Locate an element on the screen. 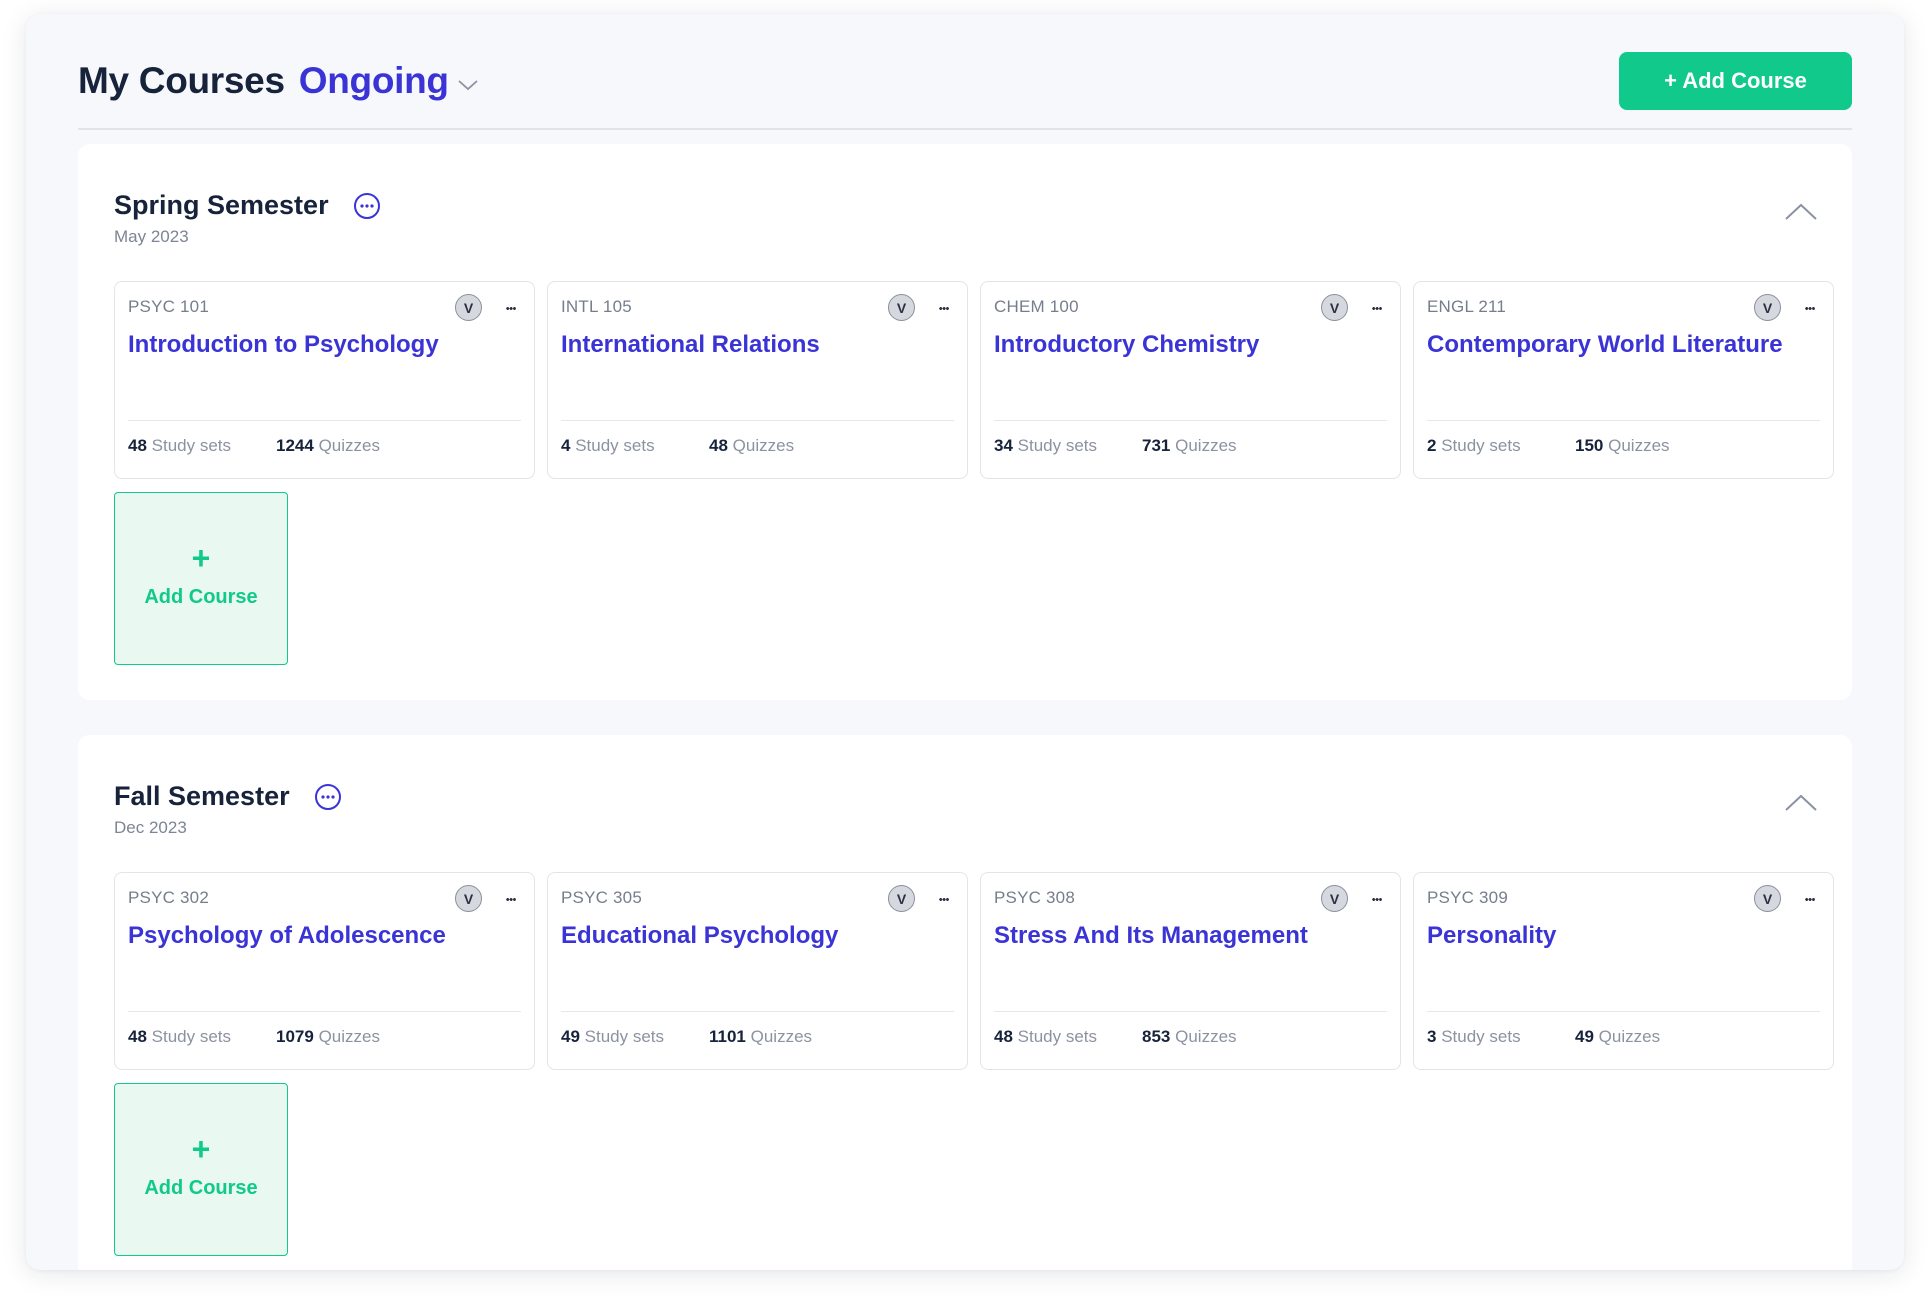 This screenshot has width=1929, height=1309. course-stats: 49 Study sets 1101 Quizzes is located at coordinates (686, 1037).